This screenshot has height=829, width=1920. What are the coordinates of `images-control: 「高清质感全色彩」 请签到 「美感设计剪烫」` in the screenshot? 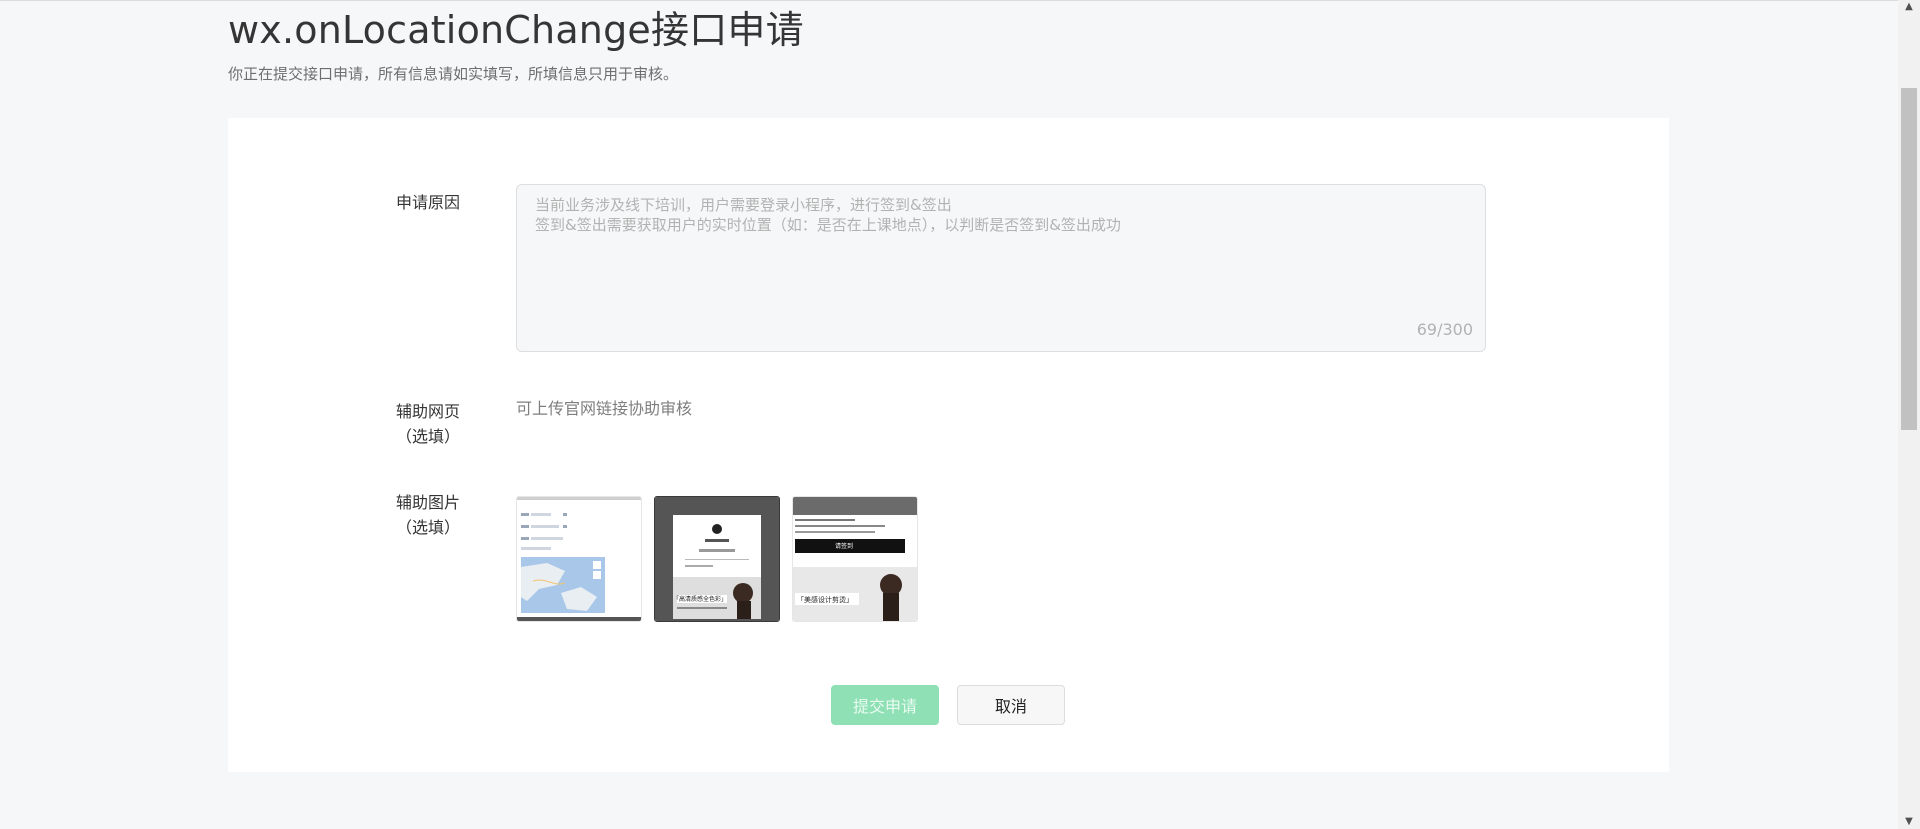 It's located at (717, 559).